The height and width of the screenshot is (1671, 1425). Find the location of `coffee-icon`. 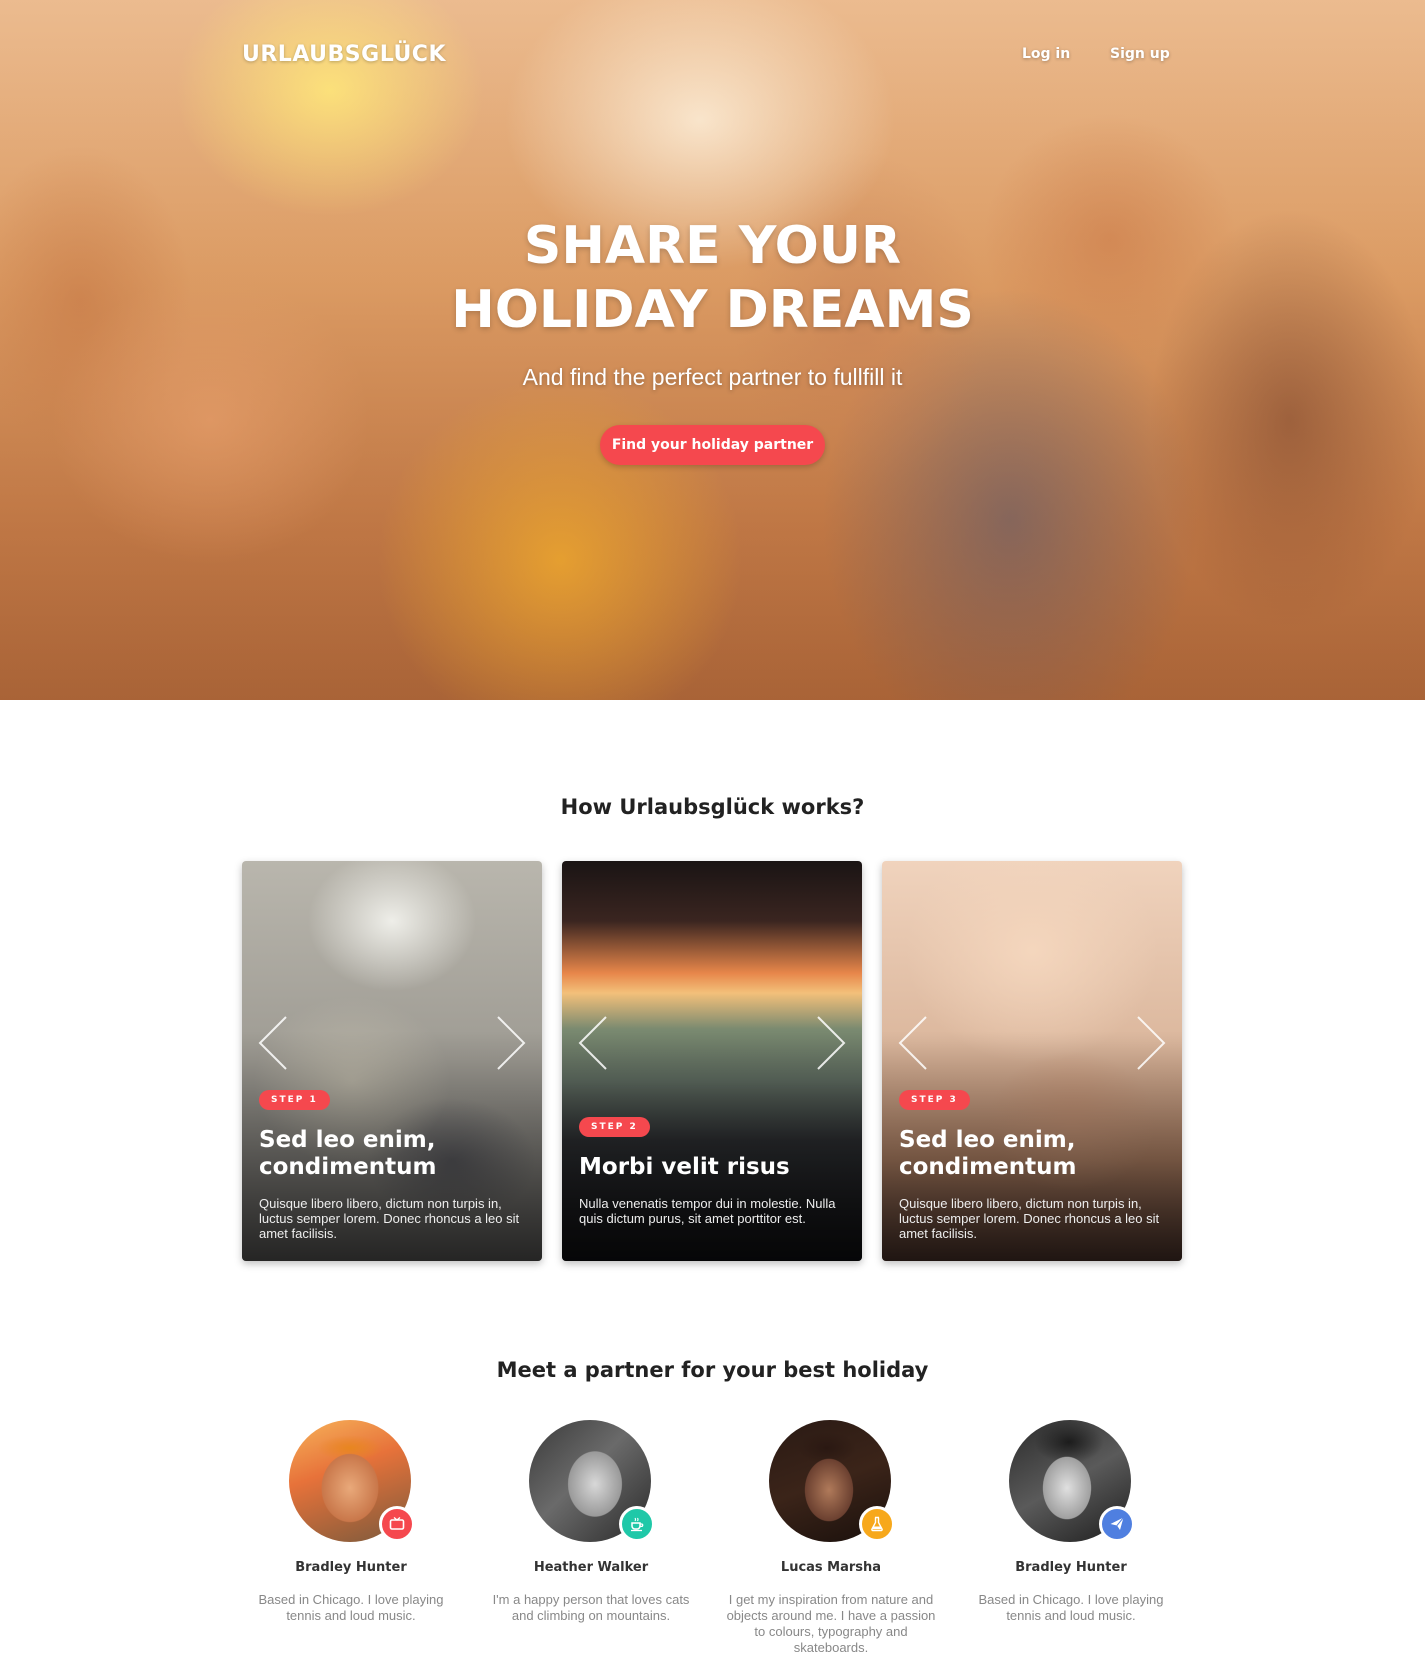

coffee-icon is located at coordinates (637, 1524).